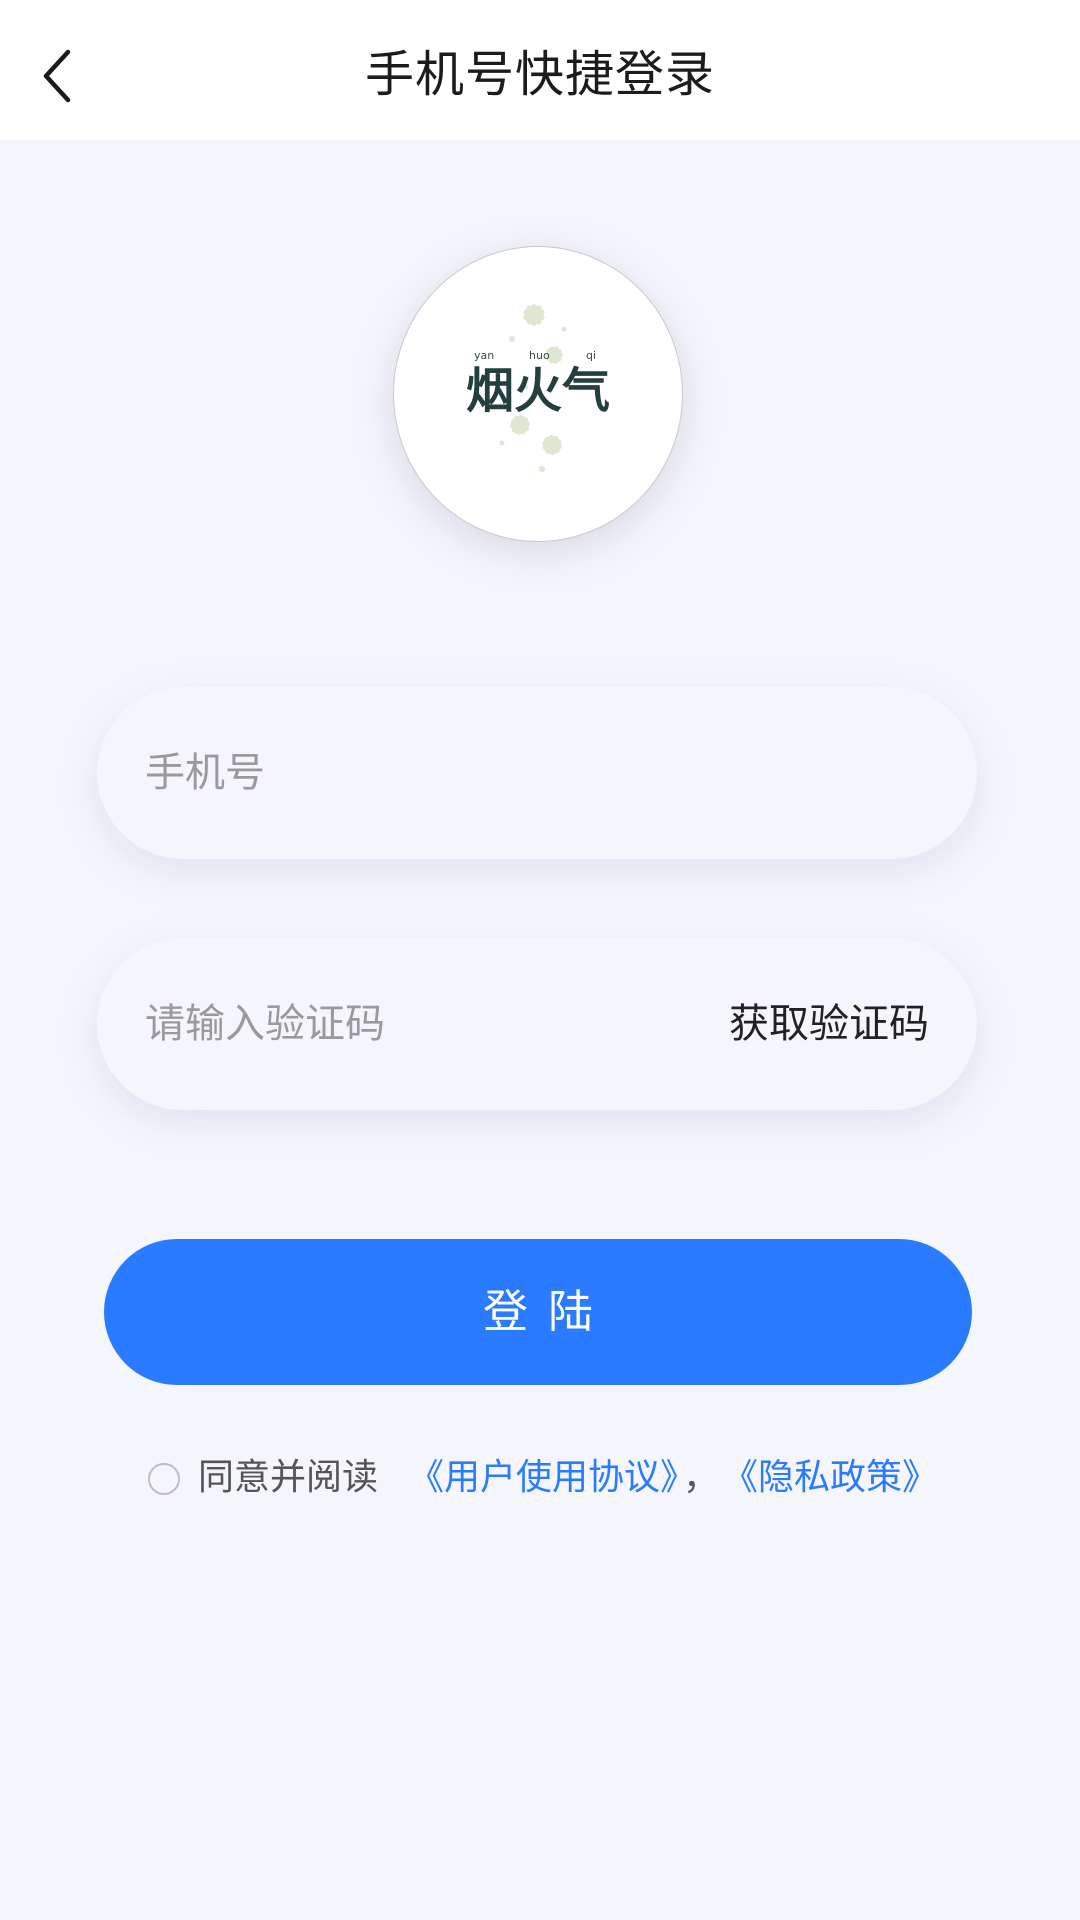 The image size is (1080, 1920). I want to click on phone-input, so click(540, 773).